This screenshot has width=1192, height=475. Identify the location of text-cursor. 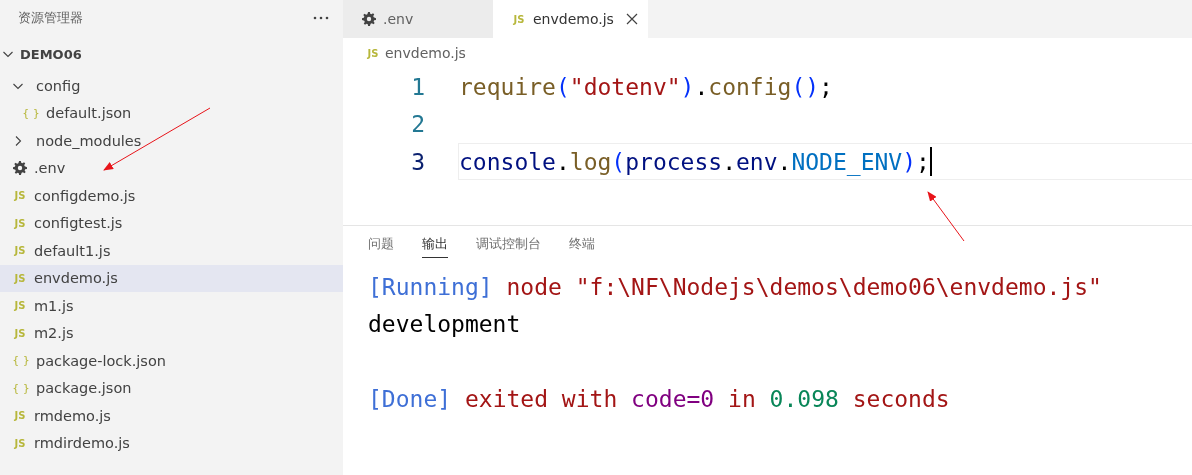
(930, 162).